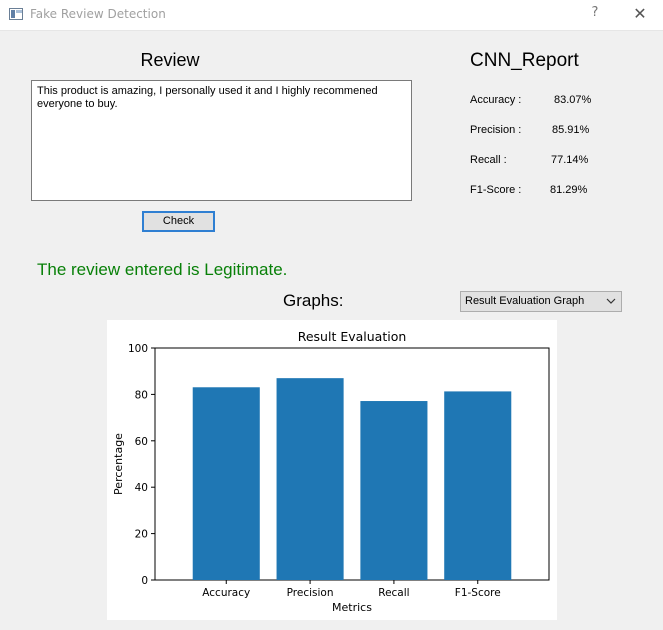 The width and height of the screenshot is (663, 630). Describe the element at coordinates (640, 14) in the screenshot. I see `close-icon: ✕` at that location.